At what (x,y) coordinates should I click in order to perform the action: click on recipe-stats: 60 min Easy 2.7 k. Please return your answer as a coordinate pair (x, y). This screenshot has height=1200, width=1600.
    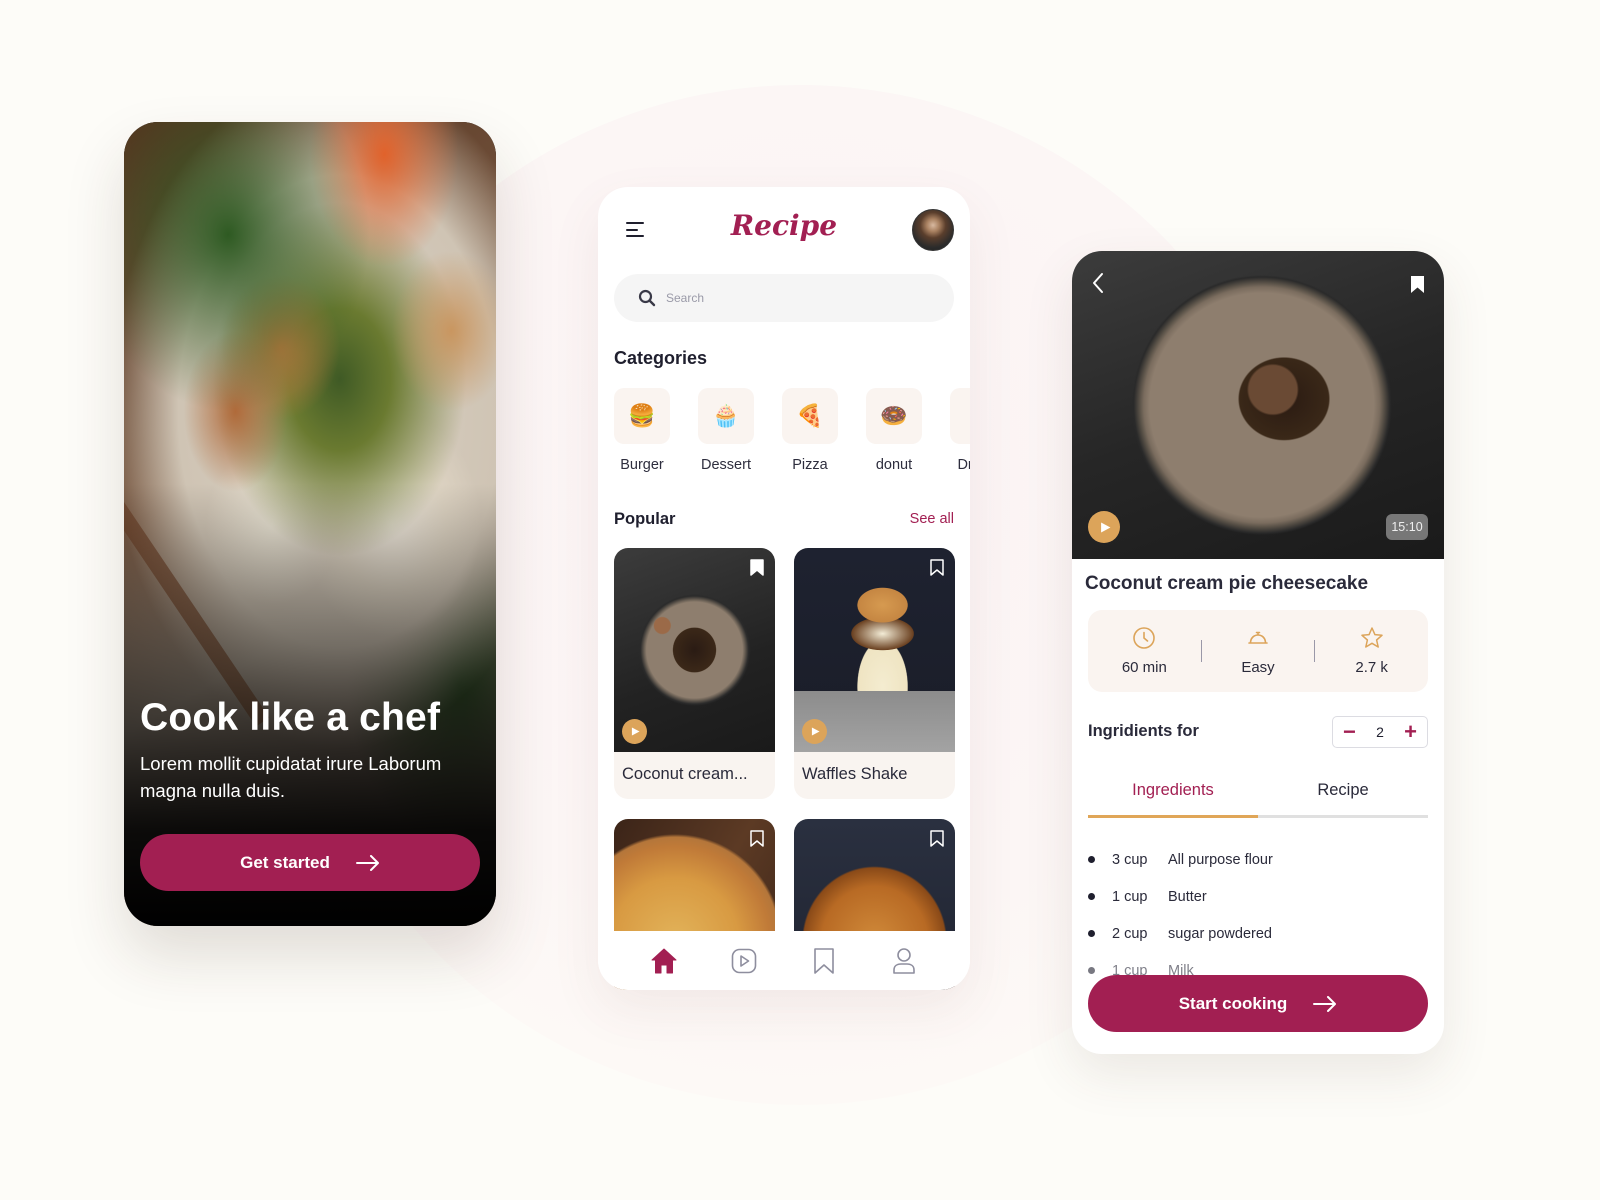
    Looking at the image, I should click on (1258, 651).